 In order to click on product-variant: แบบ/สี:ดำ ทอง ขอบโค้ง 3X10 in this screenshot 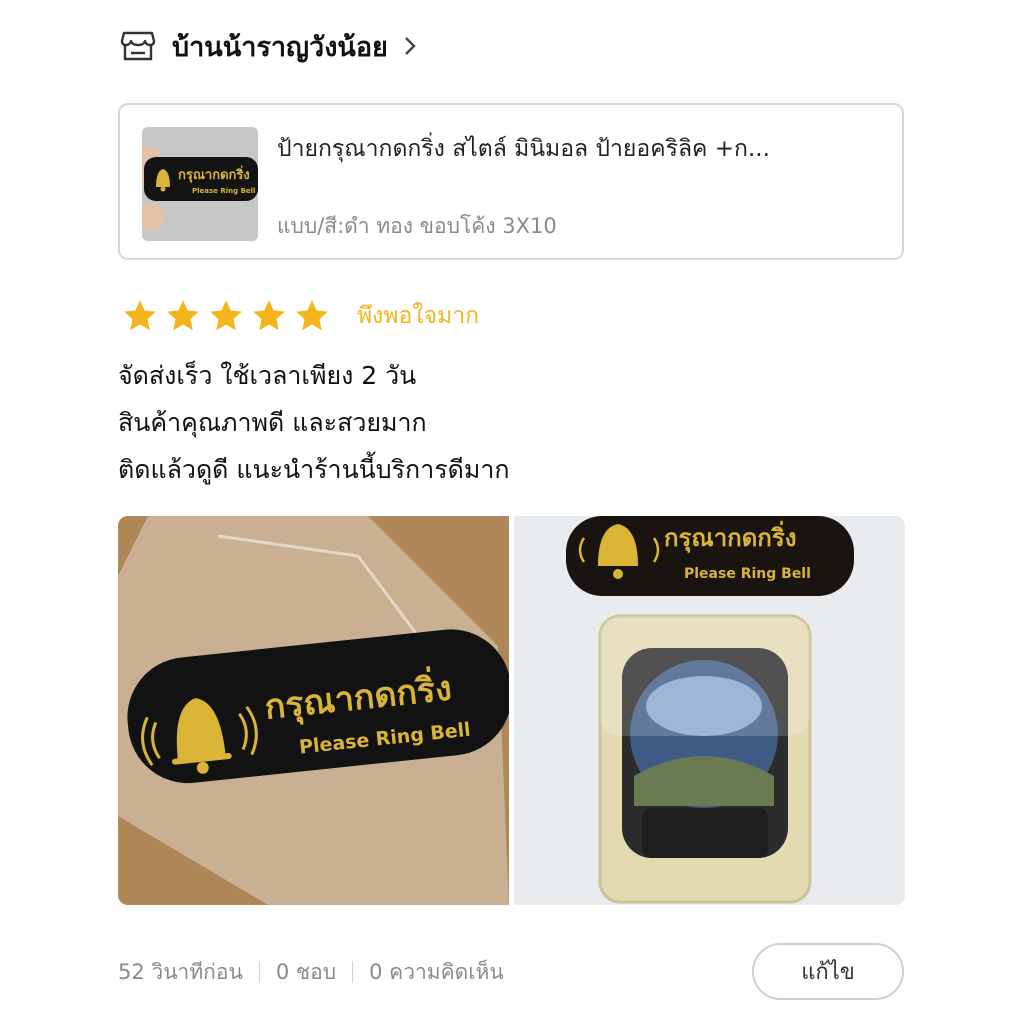, I will do `click(417, 226)`.